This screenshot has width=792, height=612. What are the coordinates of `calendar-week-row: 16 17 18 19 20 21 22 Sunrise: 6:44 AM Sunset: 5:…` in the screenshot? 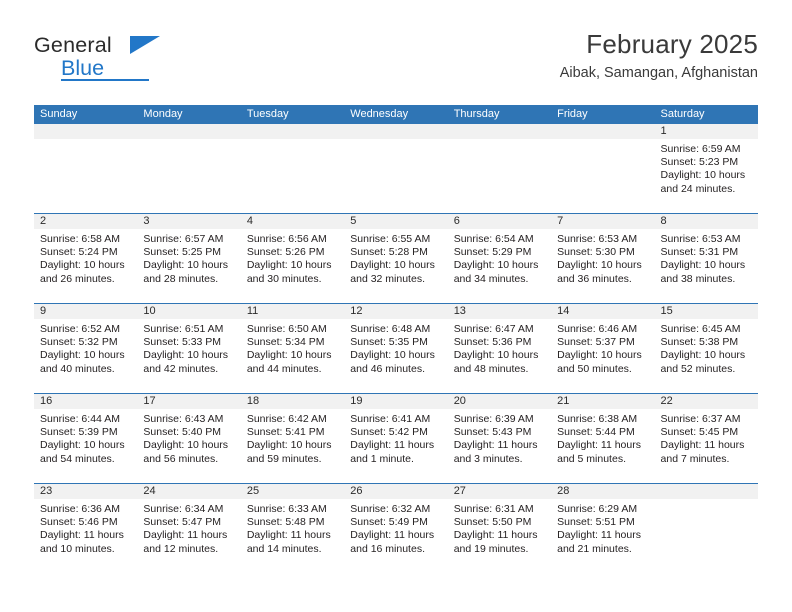 It's located at (396, 438).